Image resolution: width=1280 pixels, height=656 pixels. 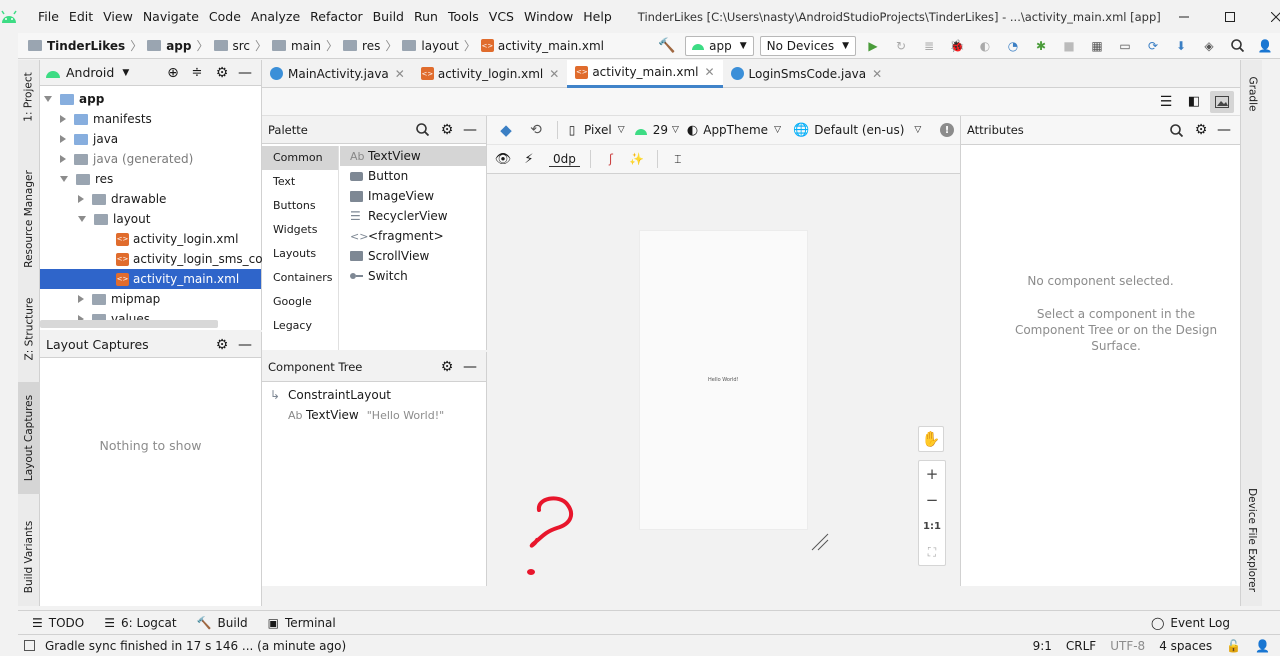 I want to click on tool-tab-resource-manager: Resource Manager, so click(x=29, y=219).